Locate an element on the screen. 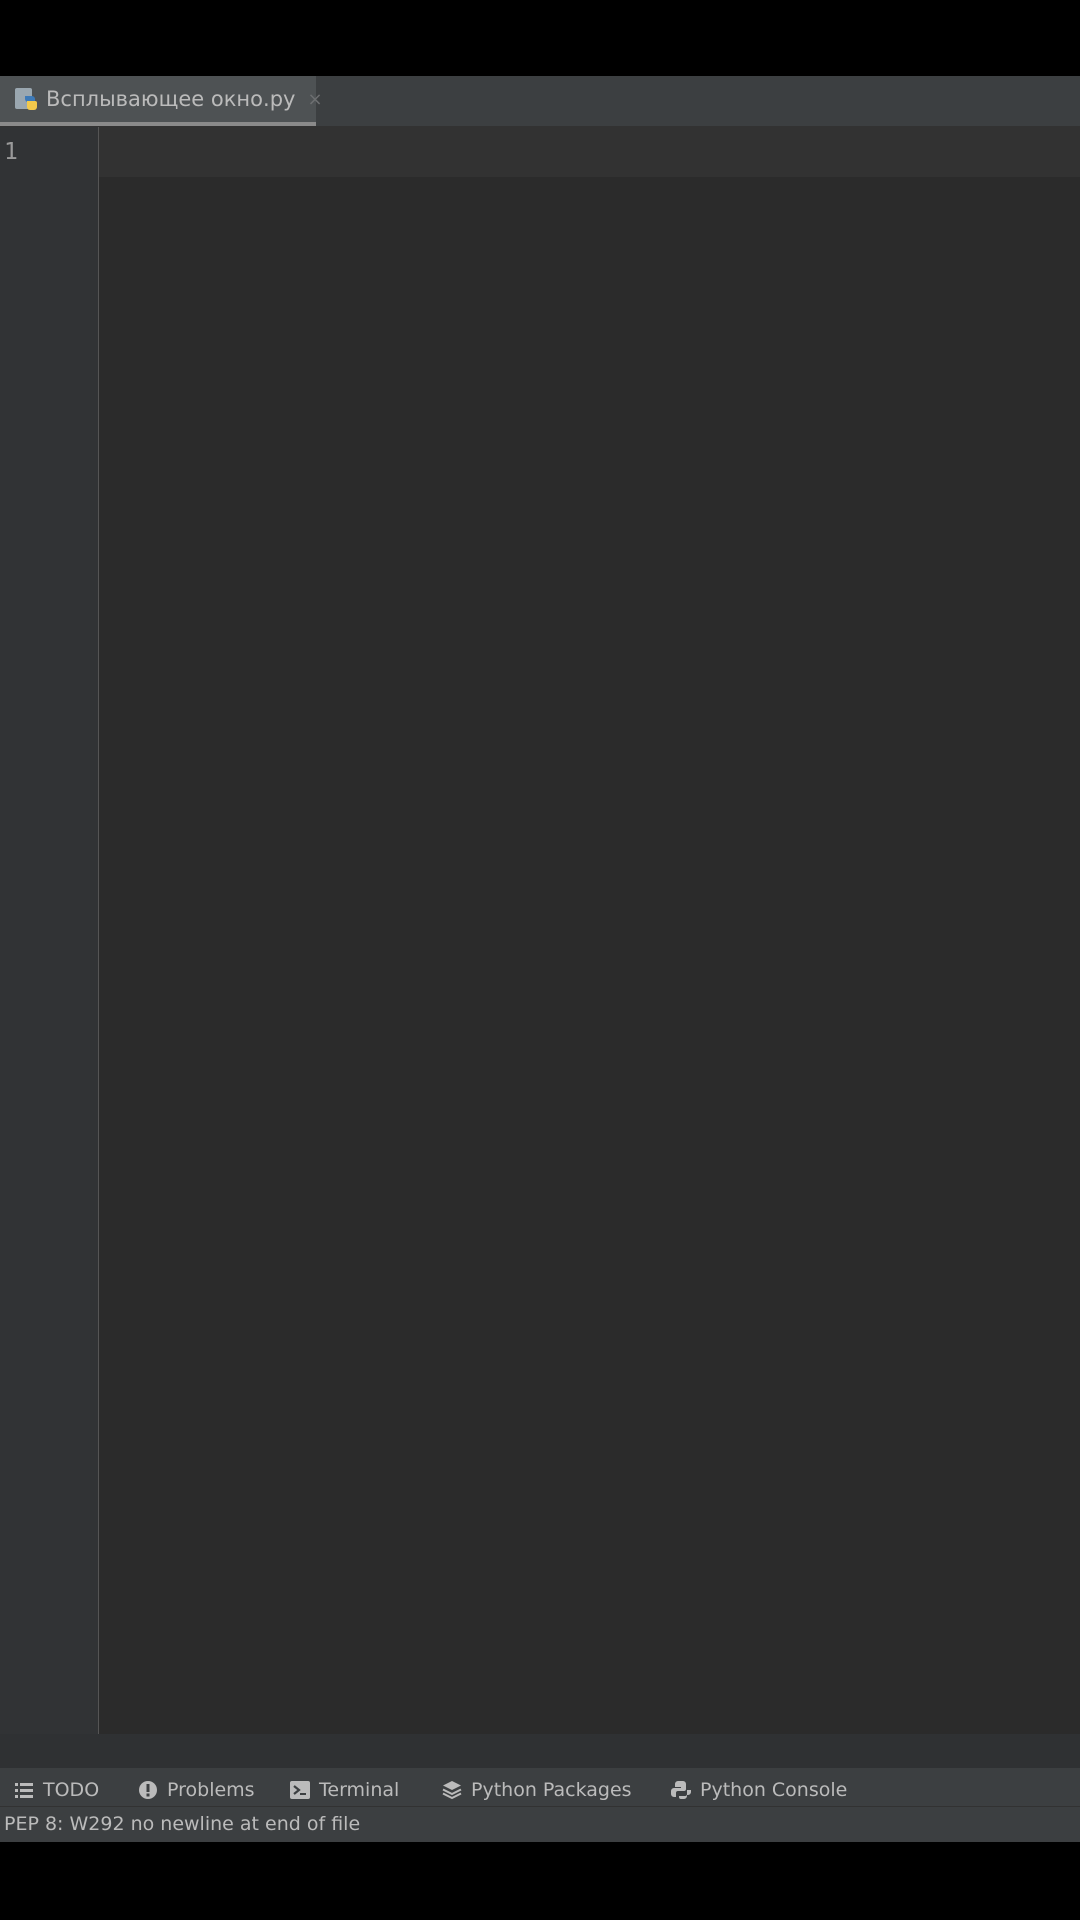 The image size is (1080, 1920). line-number-gutter: 1 is located at coordinates (49, 930).